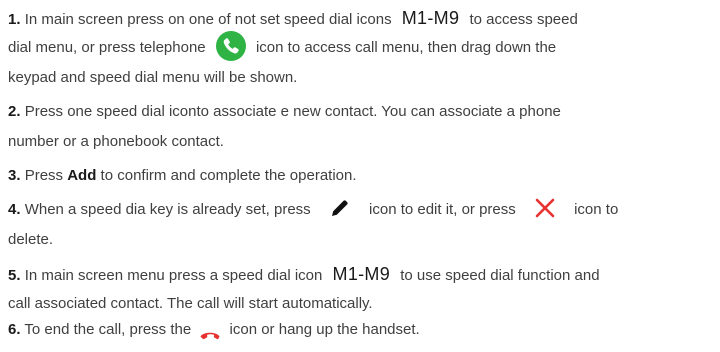 The height and width of the screenshot is (352, 720). What do you see at coordinates (14, 19) in the screenshot?
I see `step-number: 1.` at bounding box center [14, 19].